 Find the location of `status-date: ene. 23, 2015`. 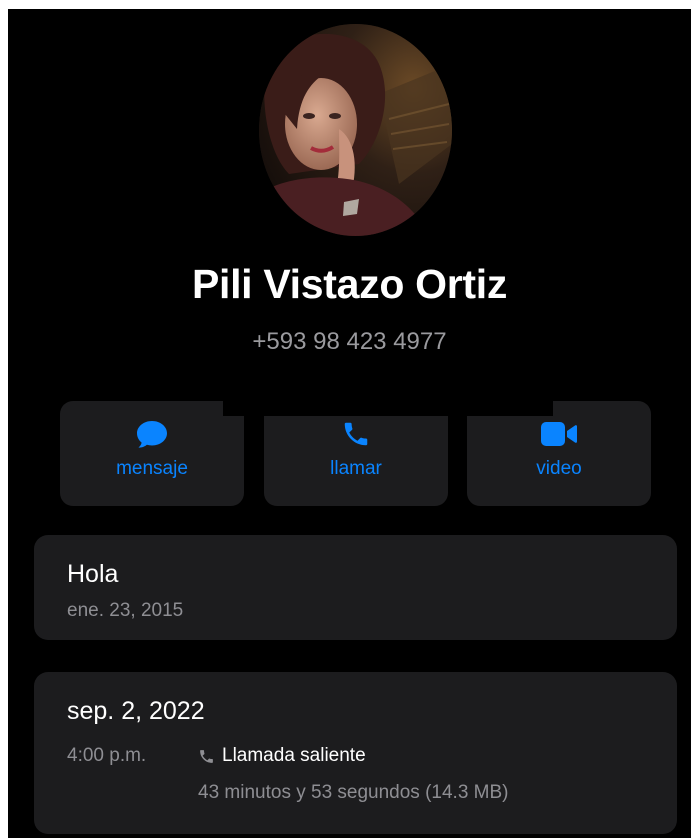

status-date: ene. 23, 2015 is located at coordinates (125, 610).